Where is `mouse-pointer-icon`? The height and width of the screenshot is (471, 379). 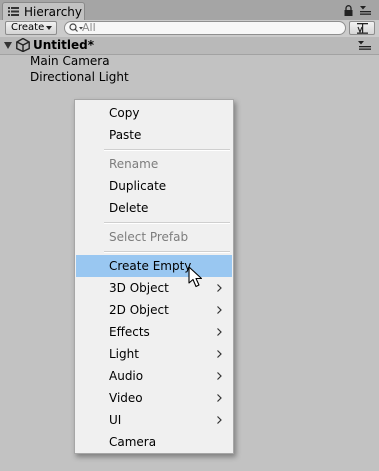
mouse-pointer-icon is located at coordinates (195, 277).